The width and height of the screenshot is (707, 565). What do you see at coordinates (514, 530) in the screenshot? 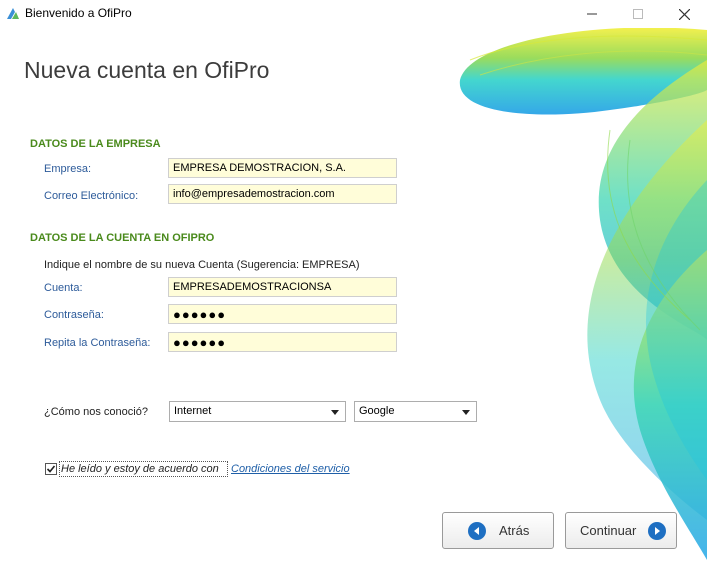
I see `back-button-label: Atrás` at bounding box center [514, 530].